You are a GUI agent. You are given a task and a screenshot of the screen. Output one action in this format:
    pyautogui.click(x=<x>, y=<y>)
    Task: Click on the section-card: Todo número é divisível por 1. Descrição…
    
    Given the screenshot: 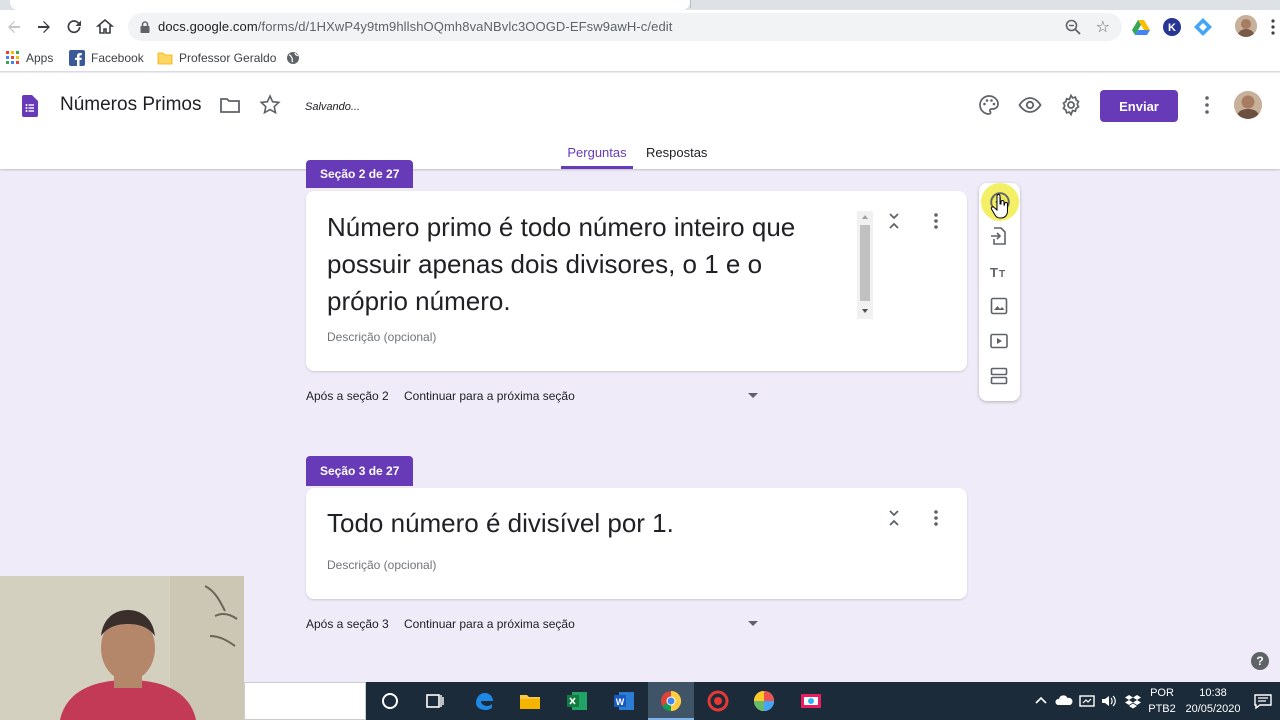 What is the action you would take?
    pyautogui.click(x=636, y=543)
    